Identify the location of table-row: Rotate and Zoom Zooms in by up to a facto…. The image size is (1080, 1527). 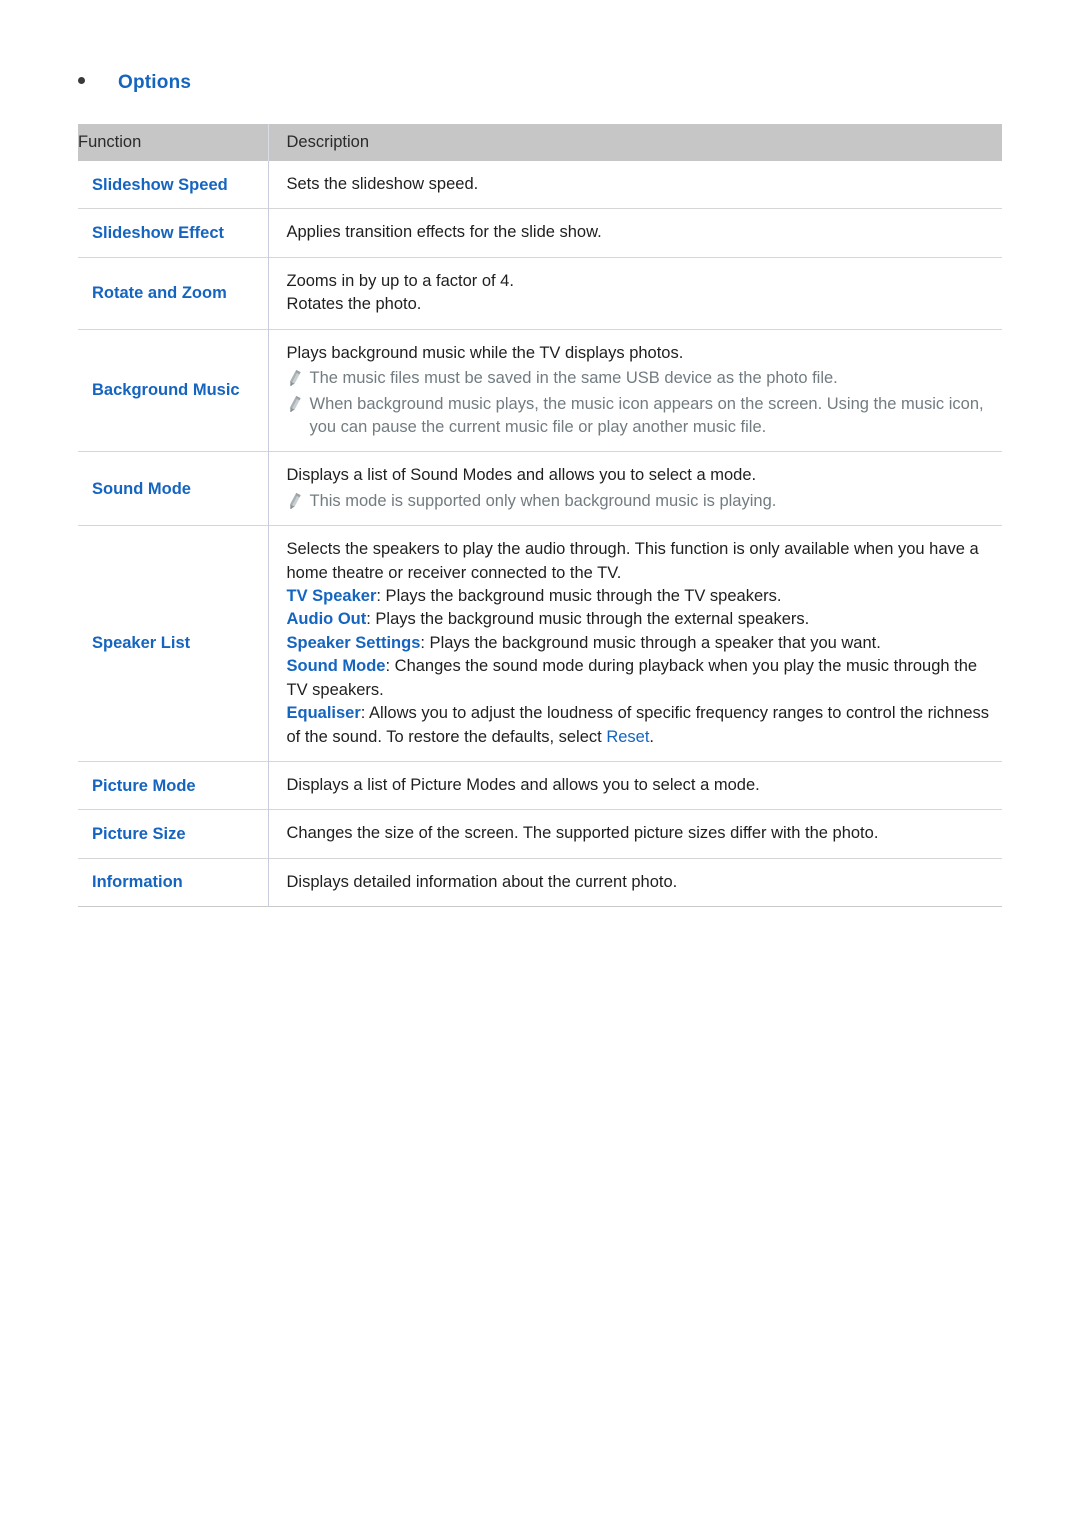
(540, 293).